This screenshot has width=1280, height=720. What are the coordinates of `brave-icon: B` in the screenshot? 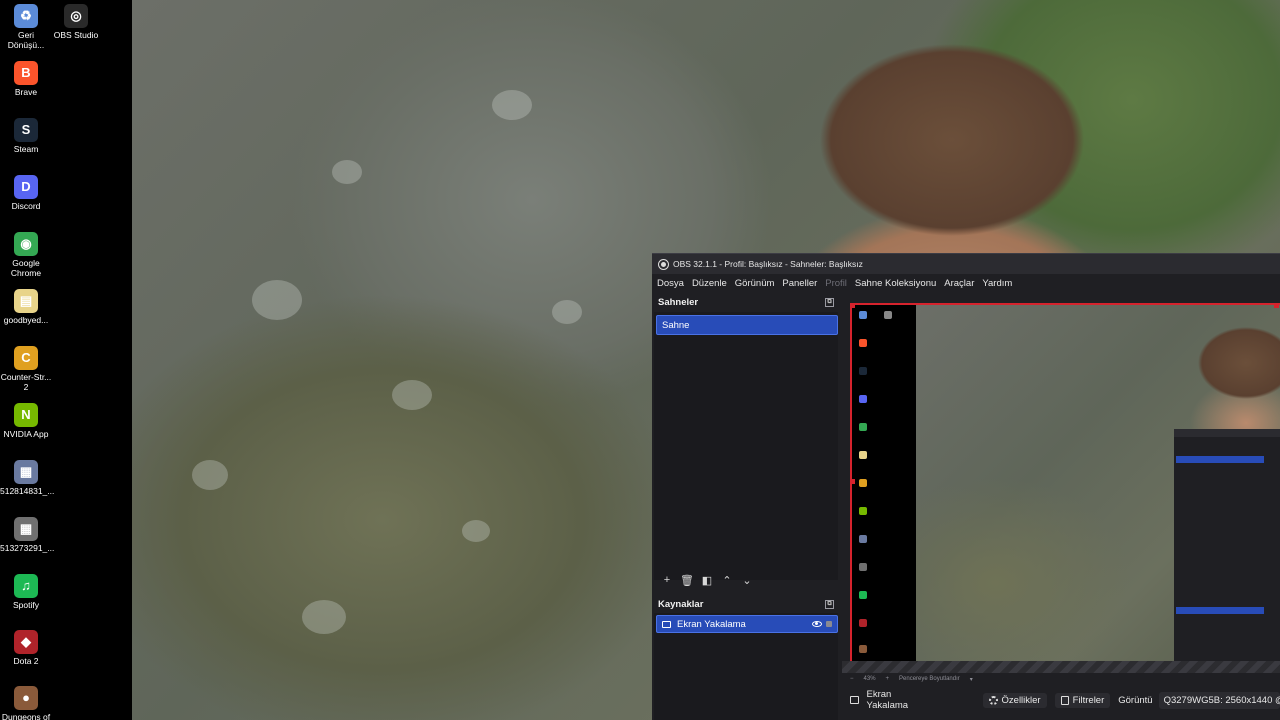 It's located at (26, 73).